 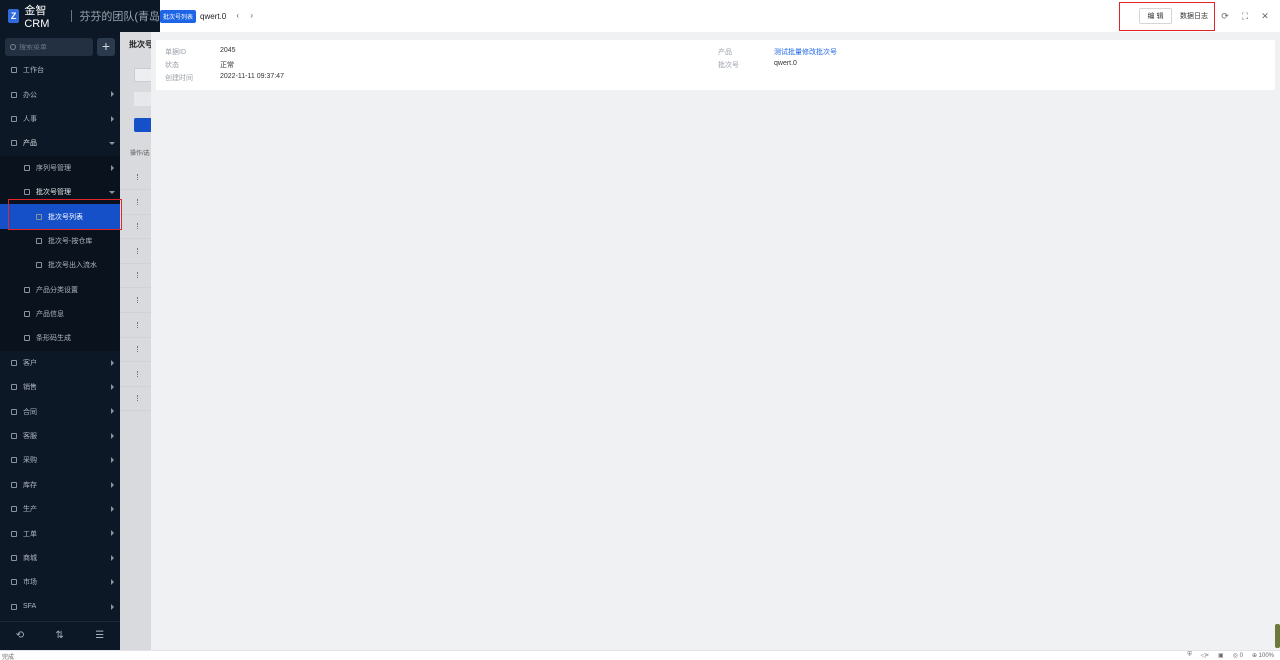 What do you see at coordinates (20, 635) in the screenshot?
I see `history-icon: ⟲` at bounding box center [20, 635].